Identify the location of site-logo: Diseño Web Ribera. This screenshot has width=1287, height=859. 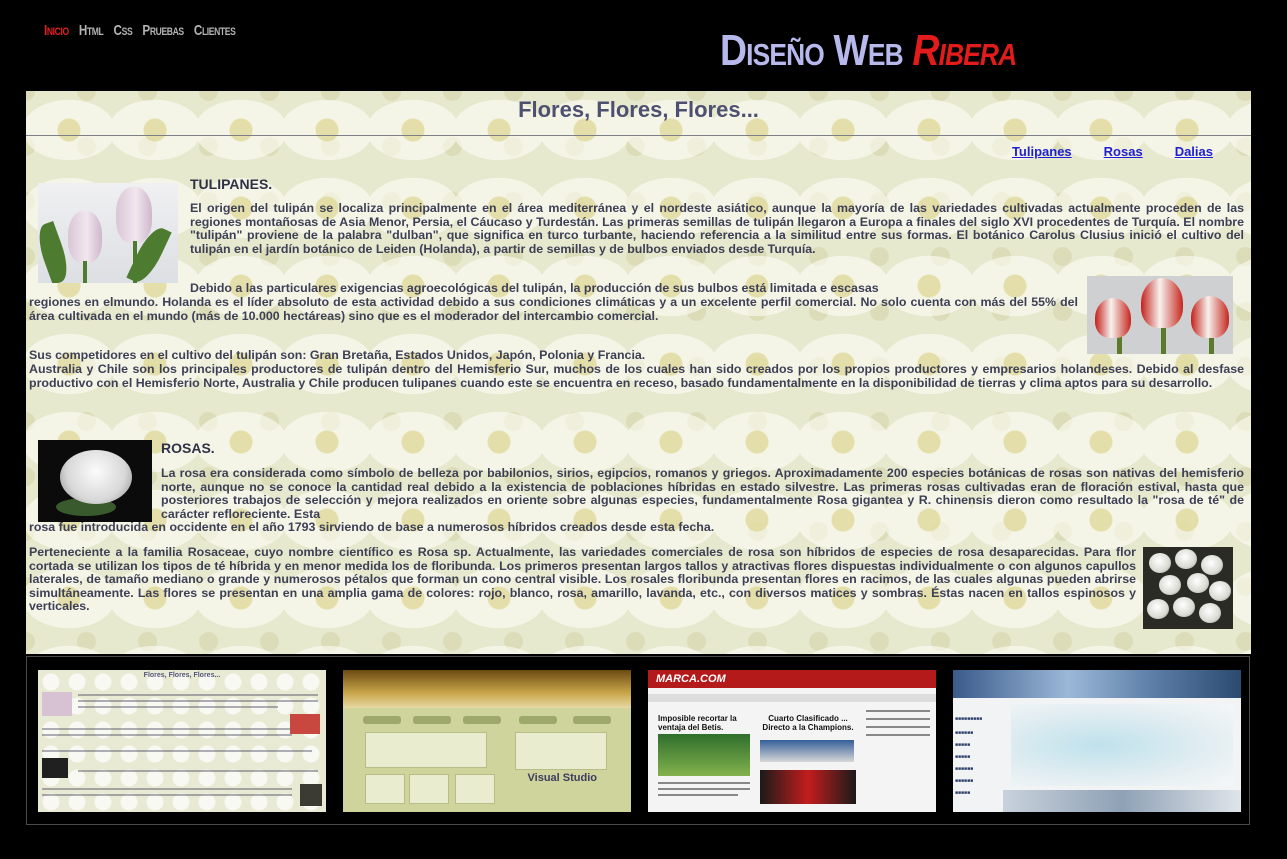
(868, 51).